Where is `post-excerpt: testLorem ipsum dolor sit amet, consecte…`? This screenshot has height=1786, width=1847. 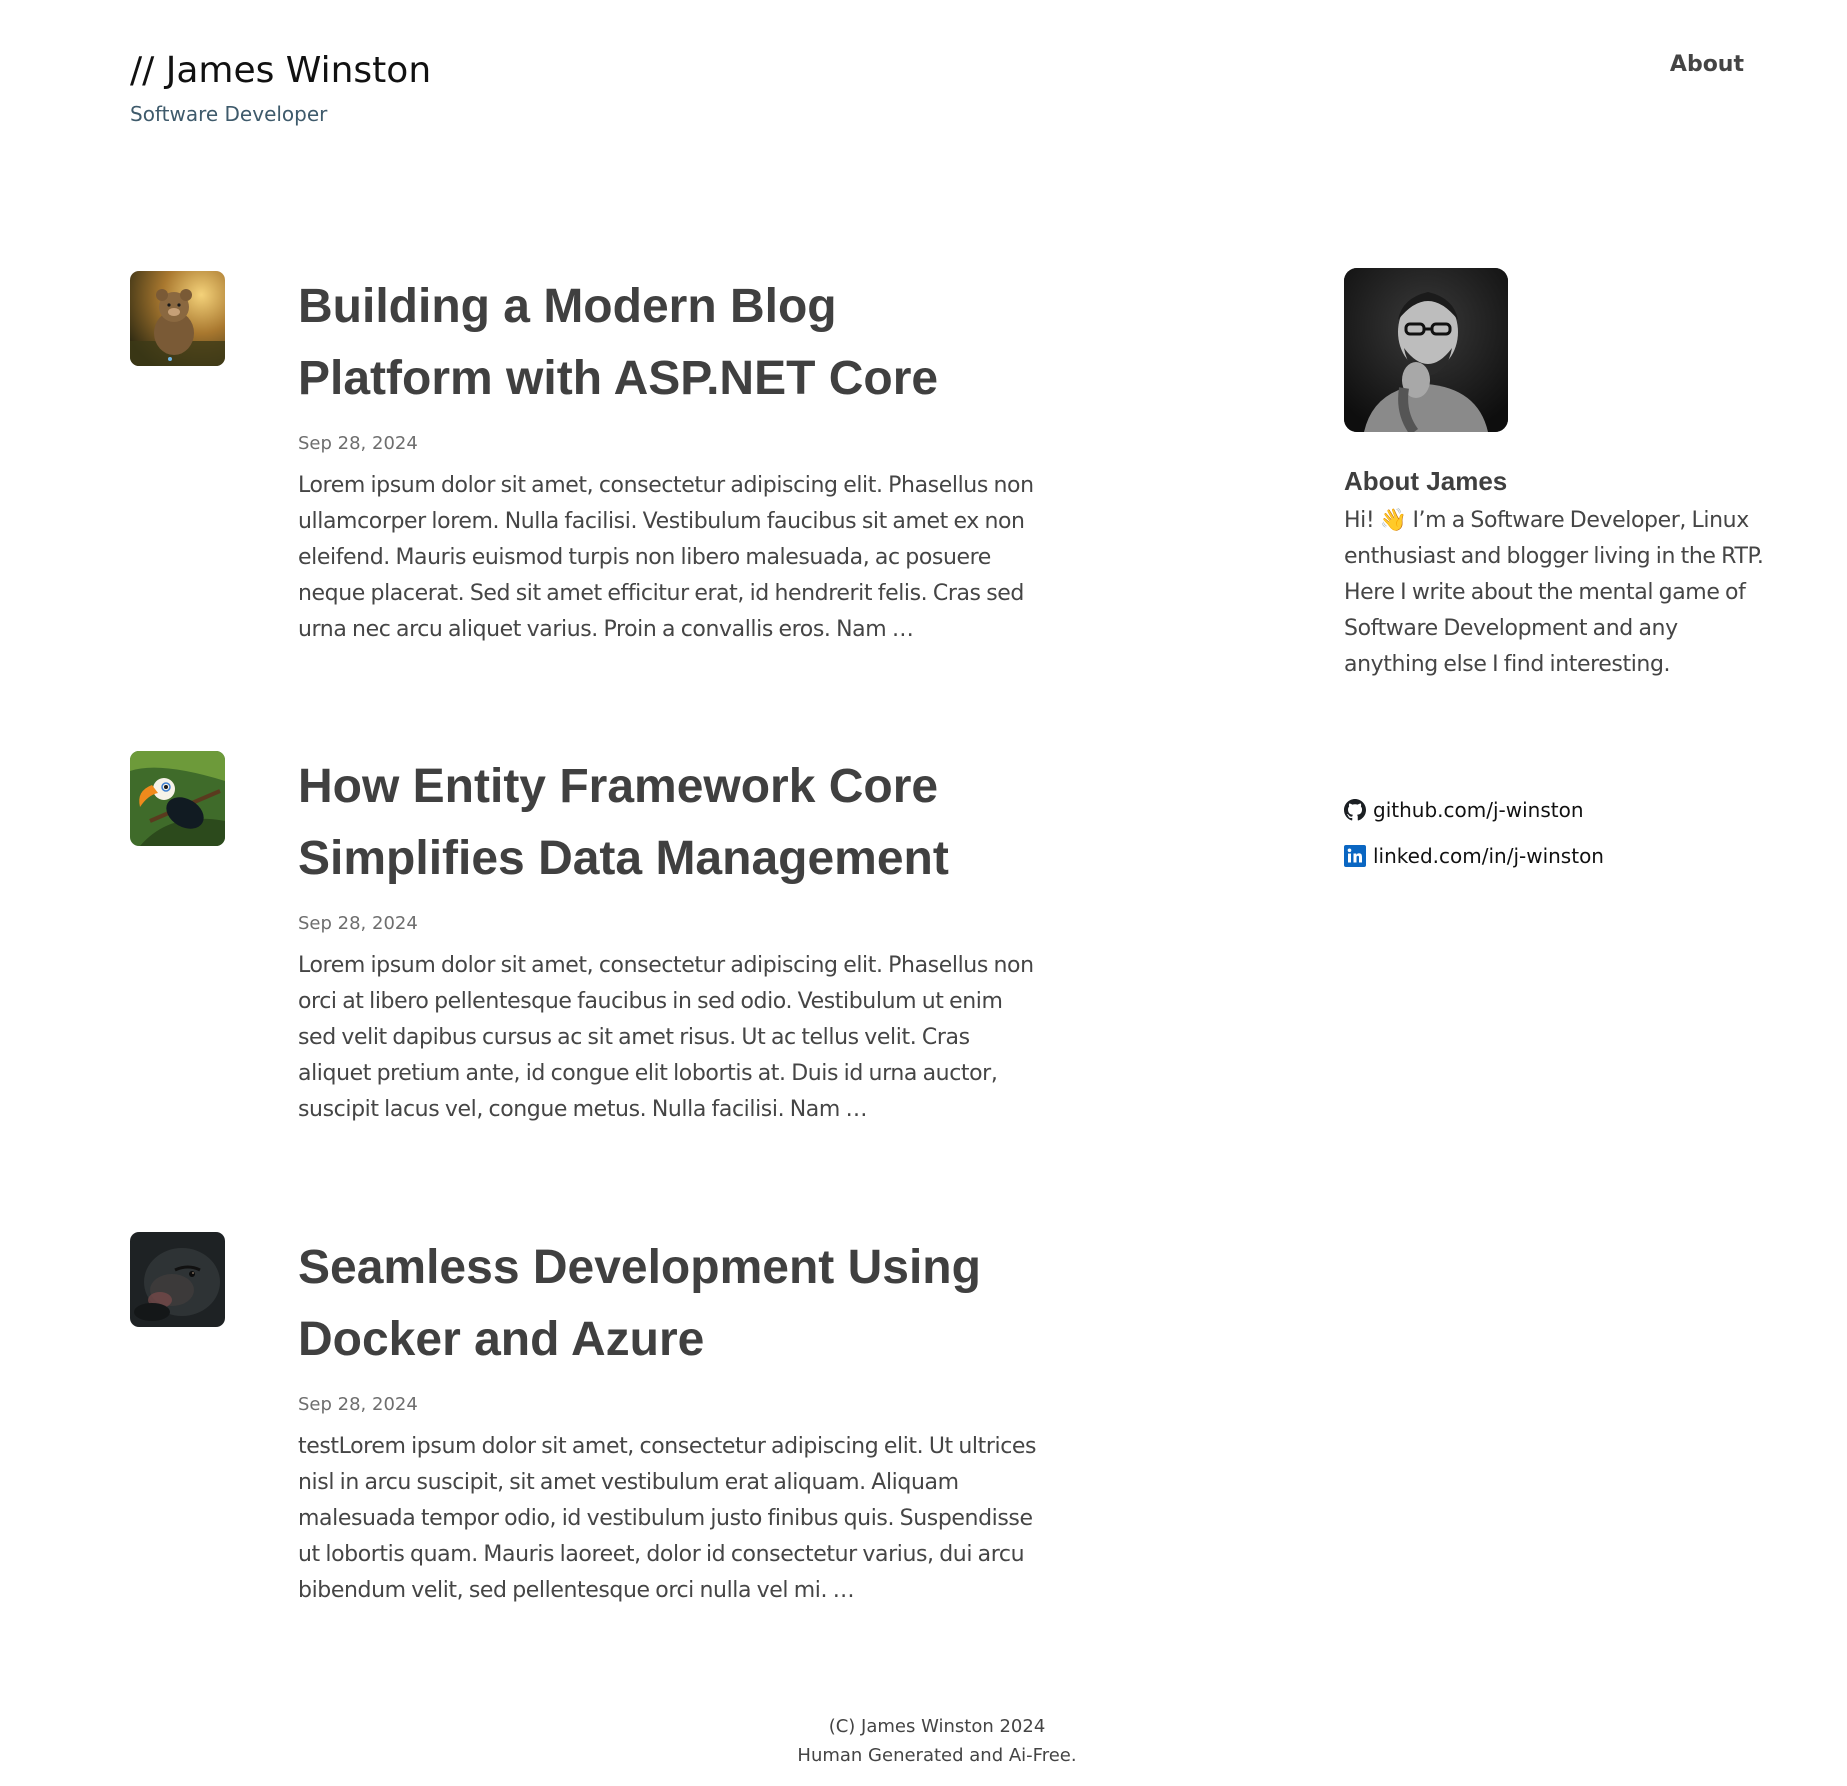
post-excerpt: testLorem ipsum dolor sit amet, consecte… is located at coordinates (667, 1518).